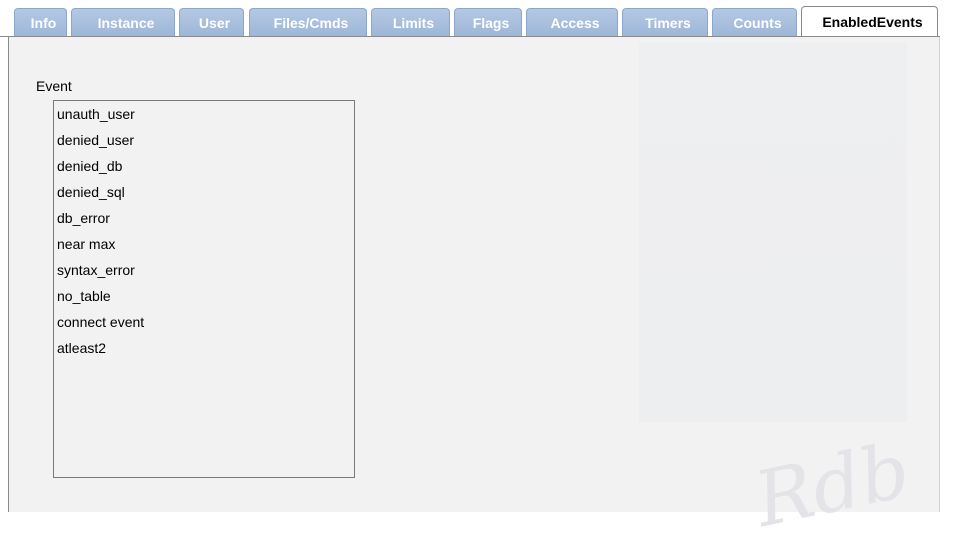 The width and height of the screenshot is (953, 544). I want to click on tab-timers: Timers, so click(665, 22).